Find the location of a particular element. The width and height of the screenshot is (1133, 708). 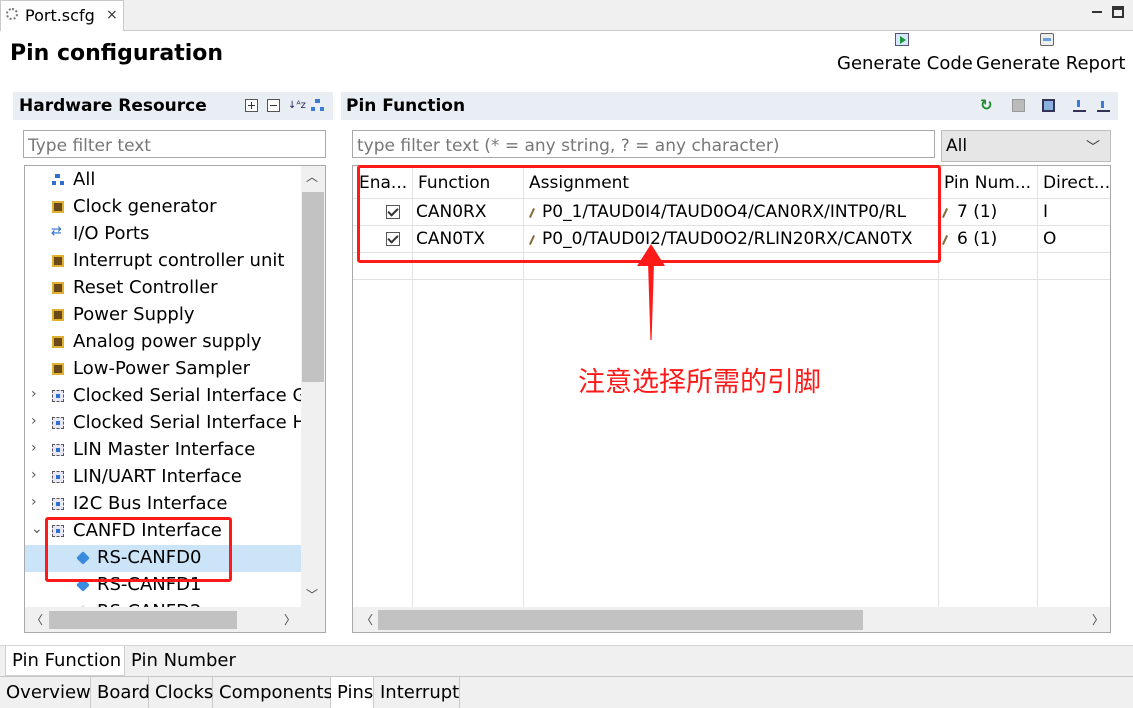

save-icon is located at coordinates (1048, 105).